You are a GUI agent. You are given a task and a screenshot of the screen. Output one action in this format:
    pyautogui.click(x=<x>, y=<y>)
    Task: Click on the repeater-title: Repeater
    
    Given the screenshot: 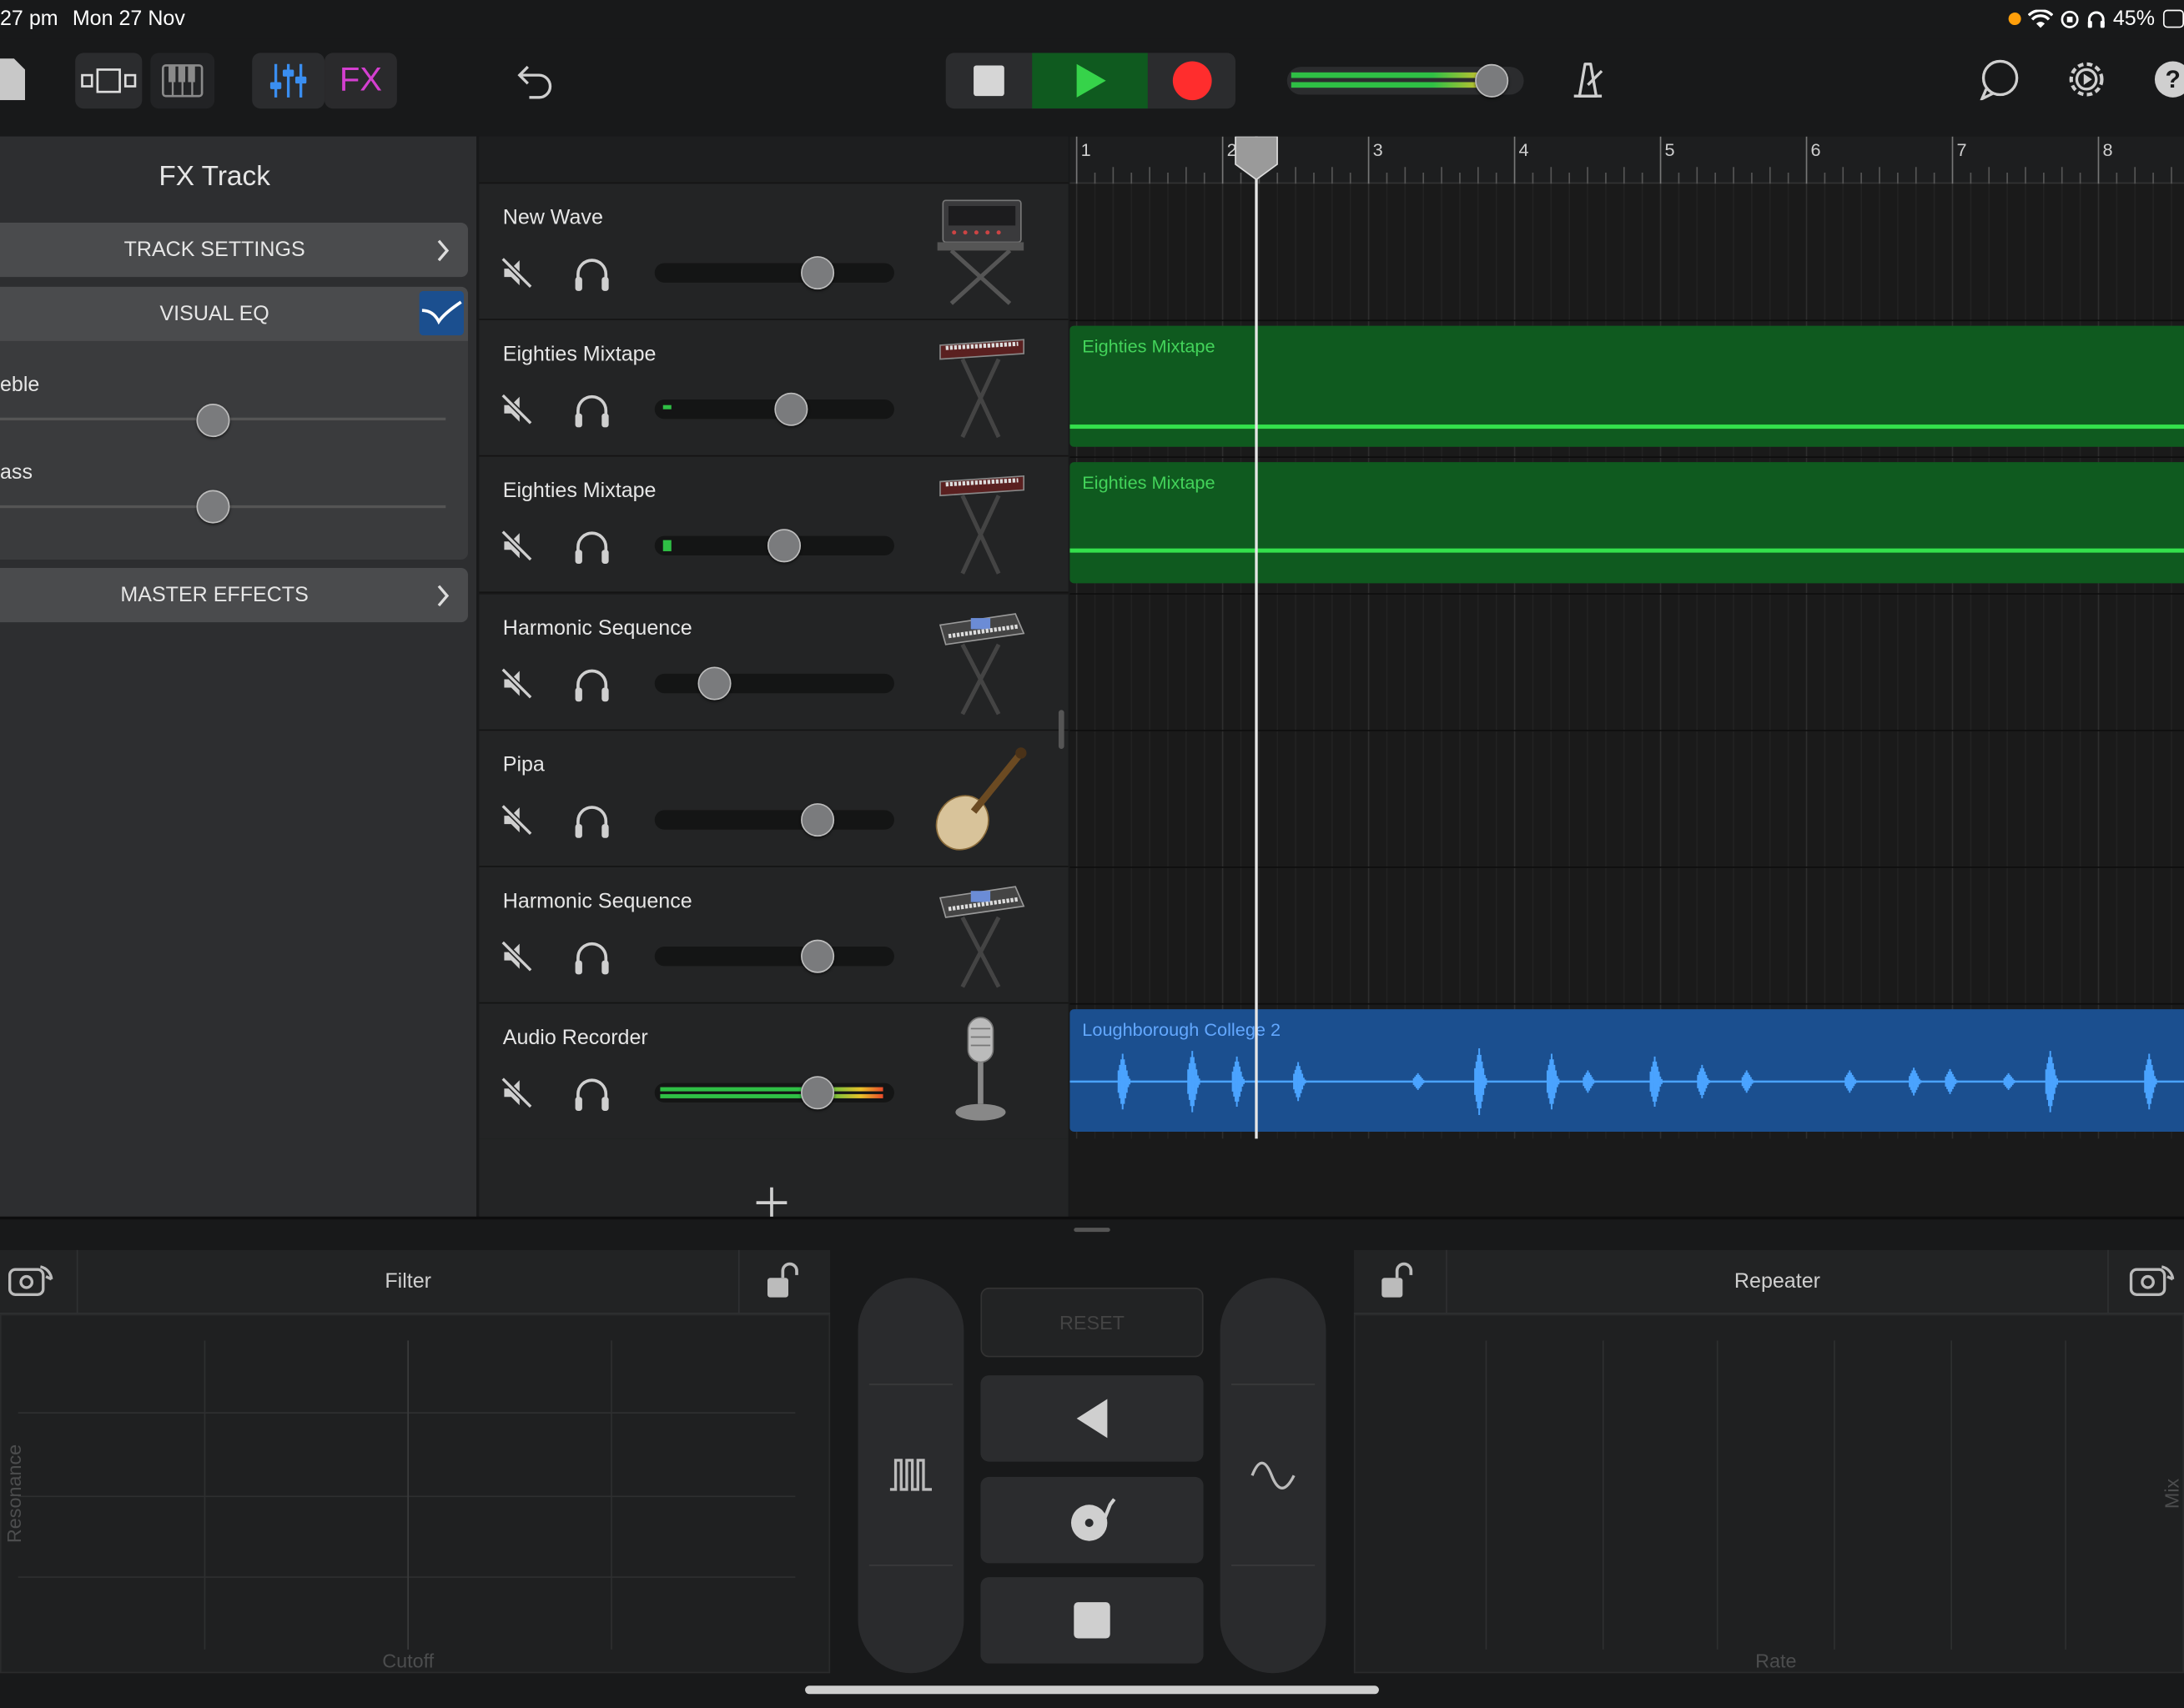 What is the action you would take?
    pyautogui.click(x=1777, y=1281)
    